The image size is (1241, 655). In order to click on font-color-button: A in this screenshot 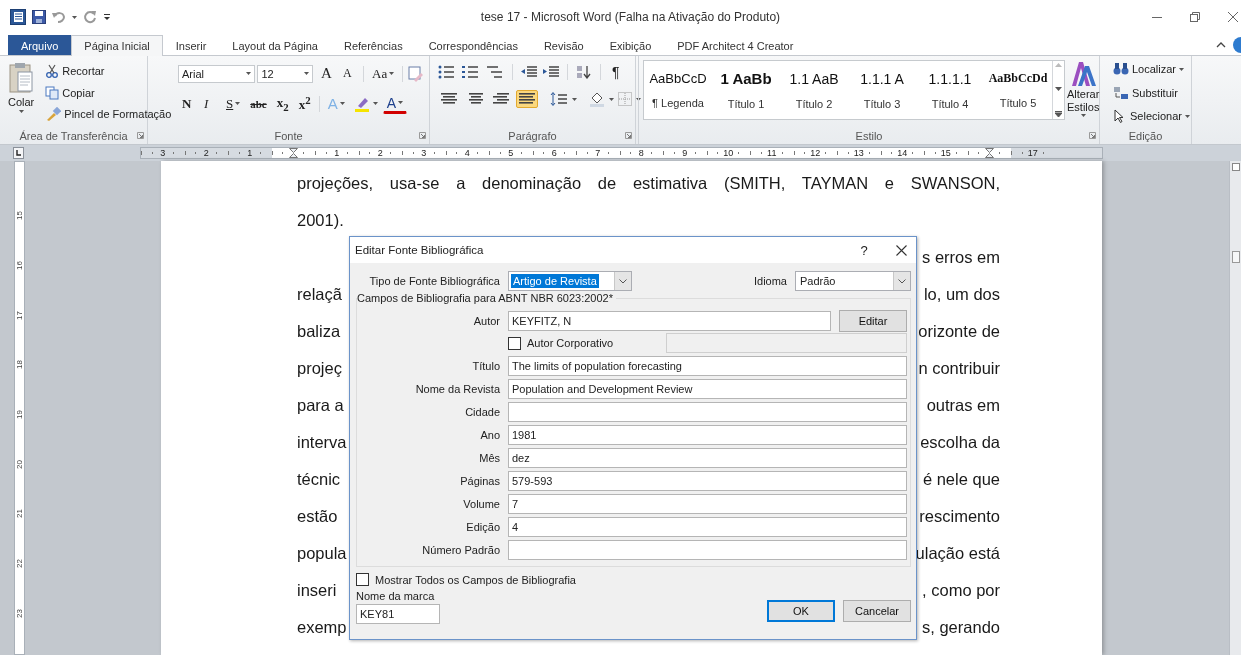, I will do `click(395, 103)`.